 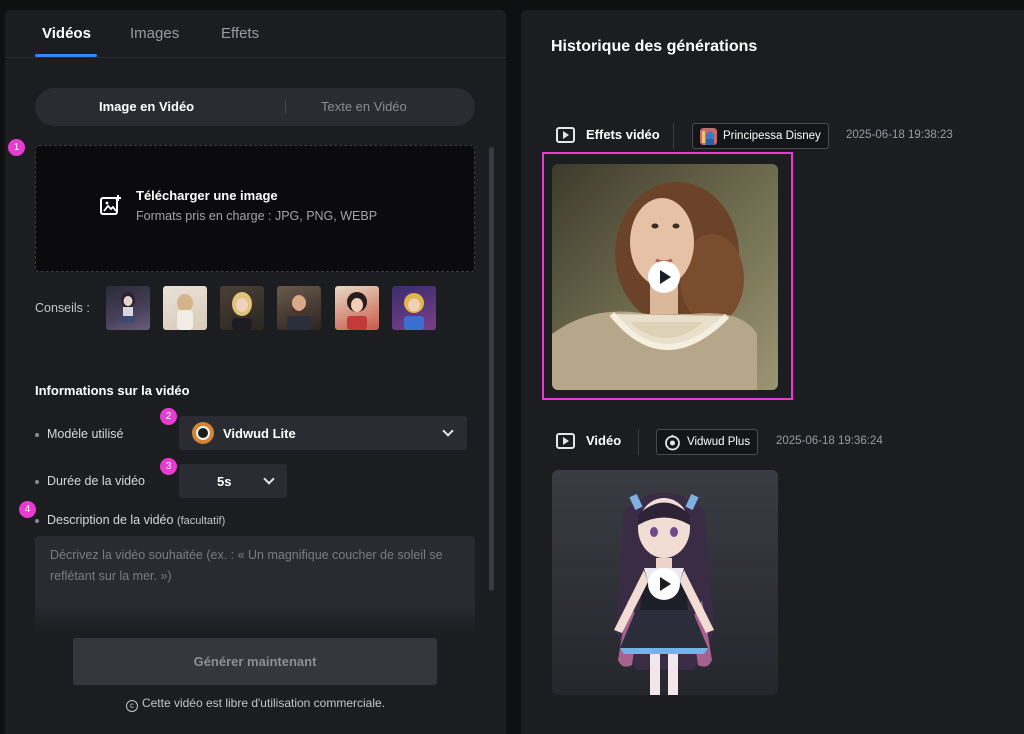 I want to click on image-upload-icon, so click(x=110, y=205).